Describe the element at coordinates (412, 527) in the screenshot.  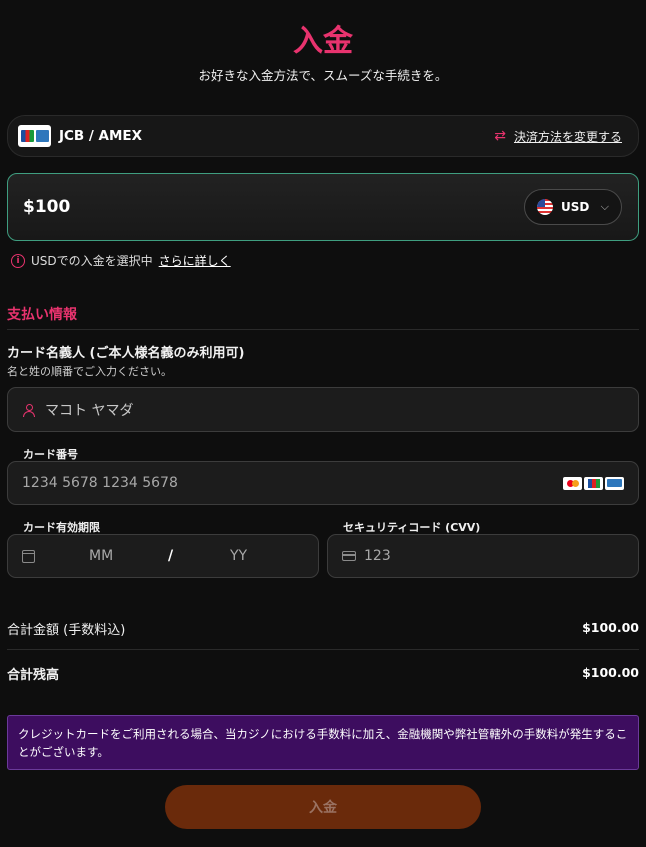
I see `cvv-label: セキュリティコード (CVV)` at that location.